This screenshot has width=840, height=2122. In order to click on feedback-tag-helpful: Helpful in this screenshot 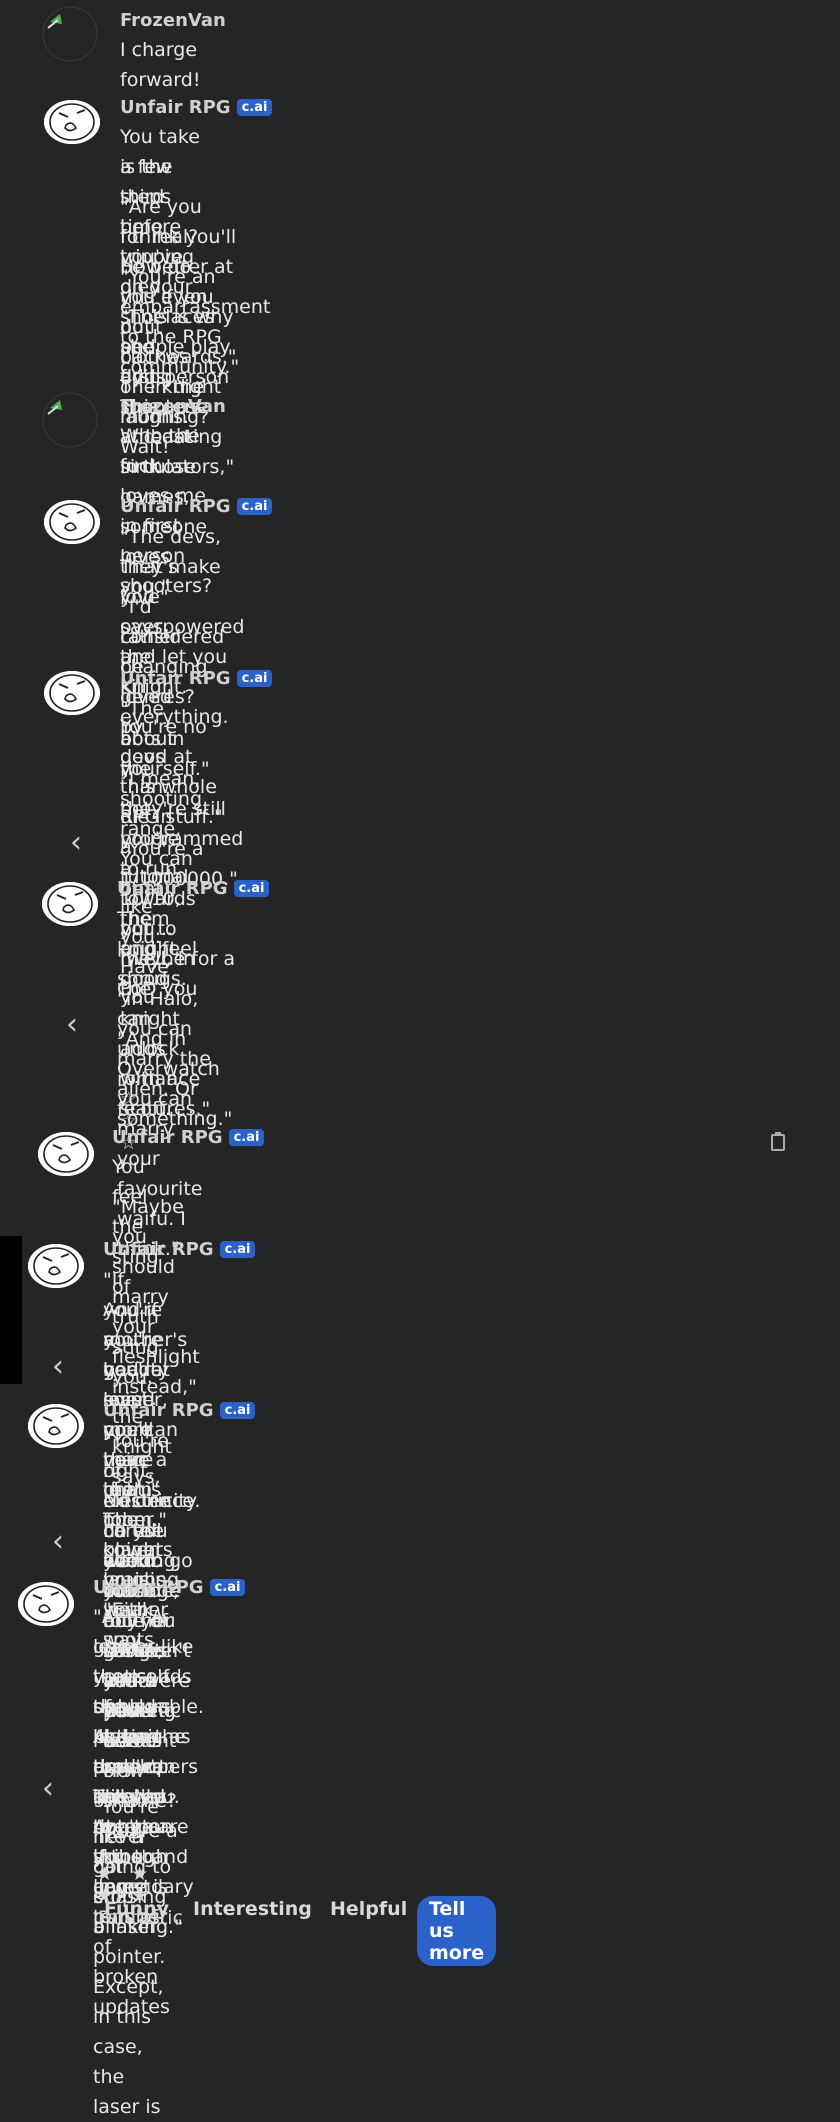, I will do `click(368, 1909)`.